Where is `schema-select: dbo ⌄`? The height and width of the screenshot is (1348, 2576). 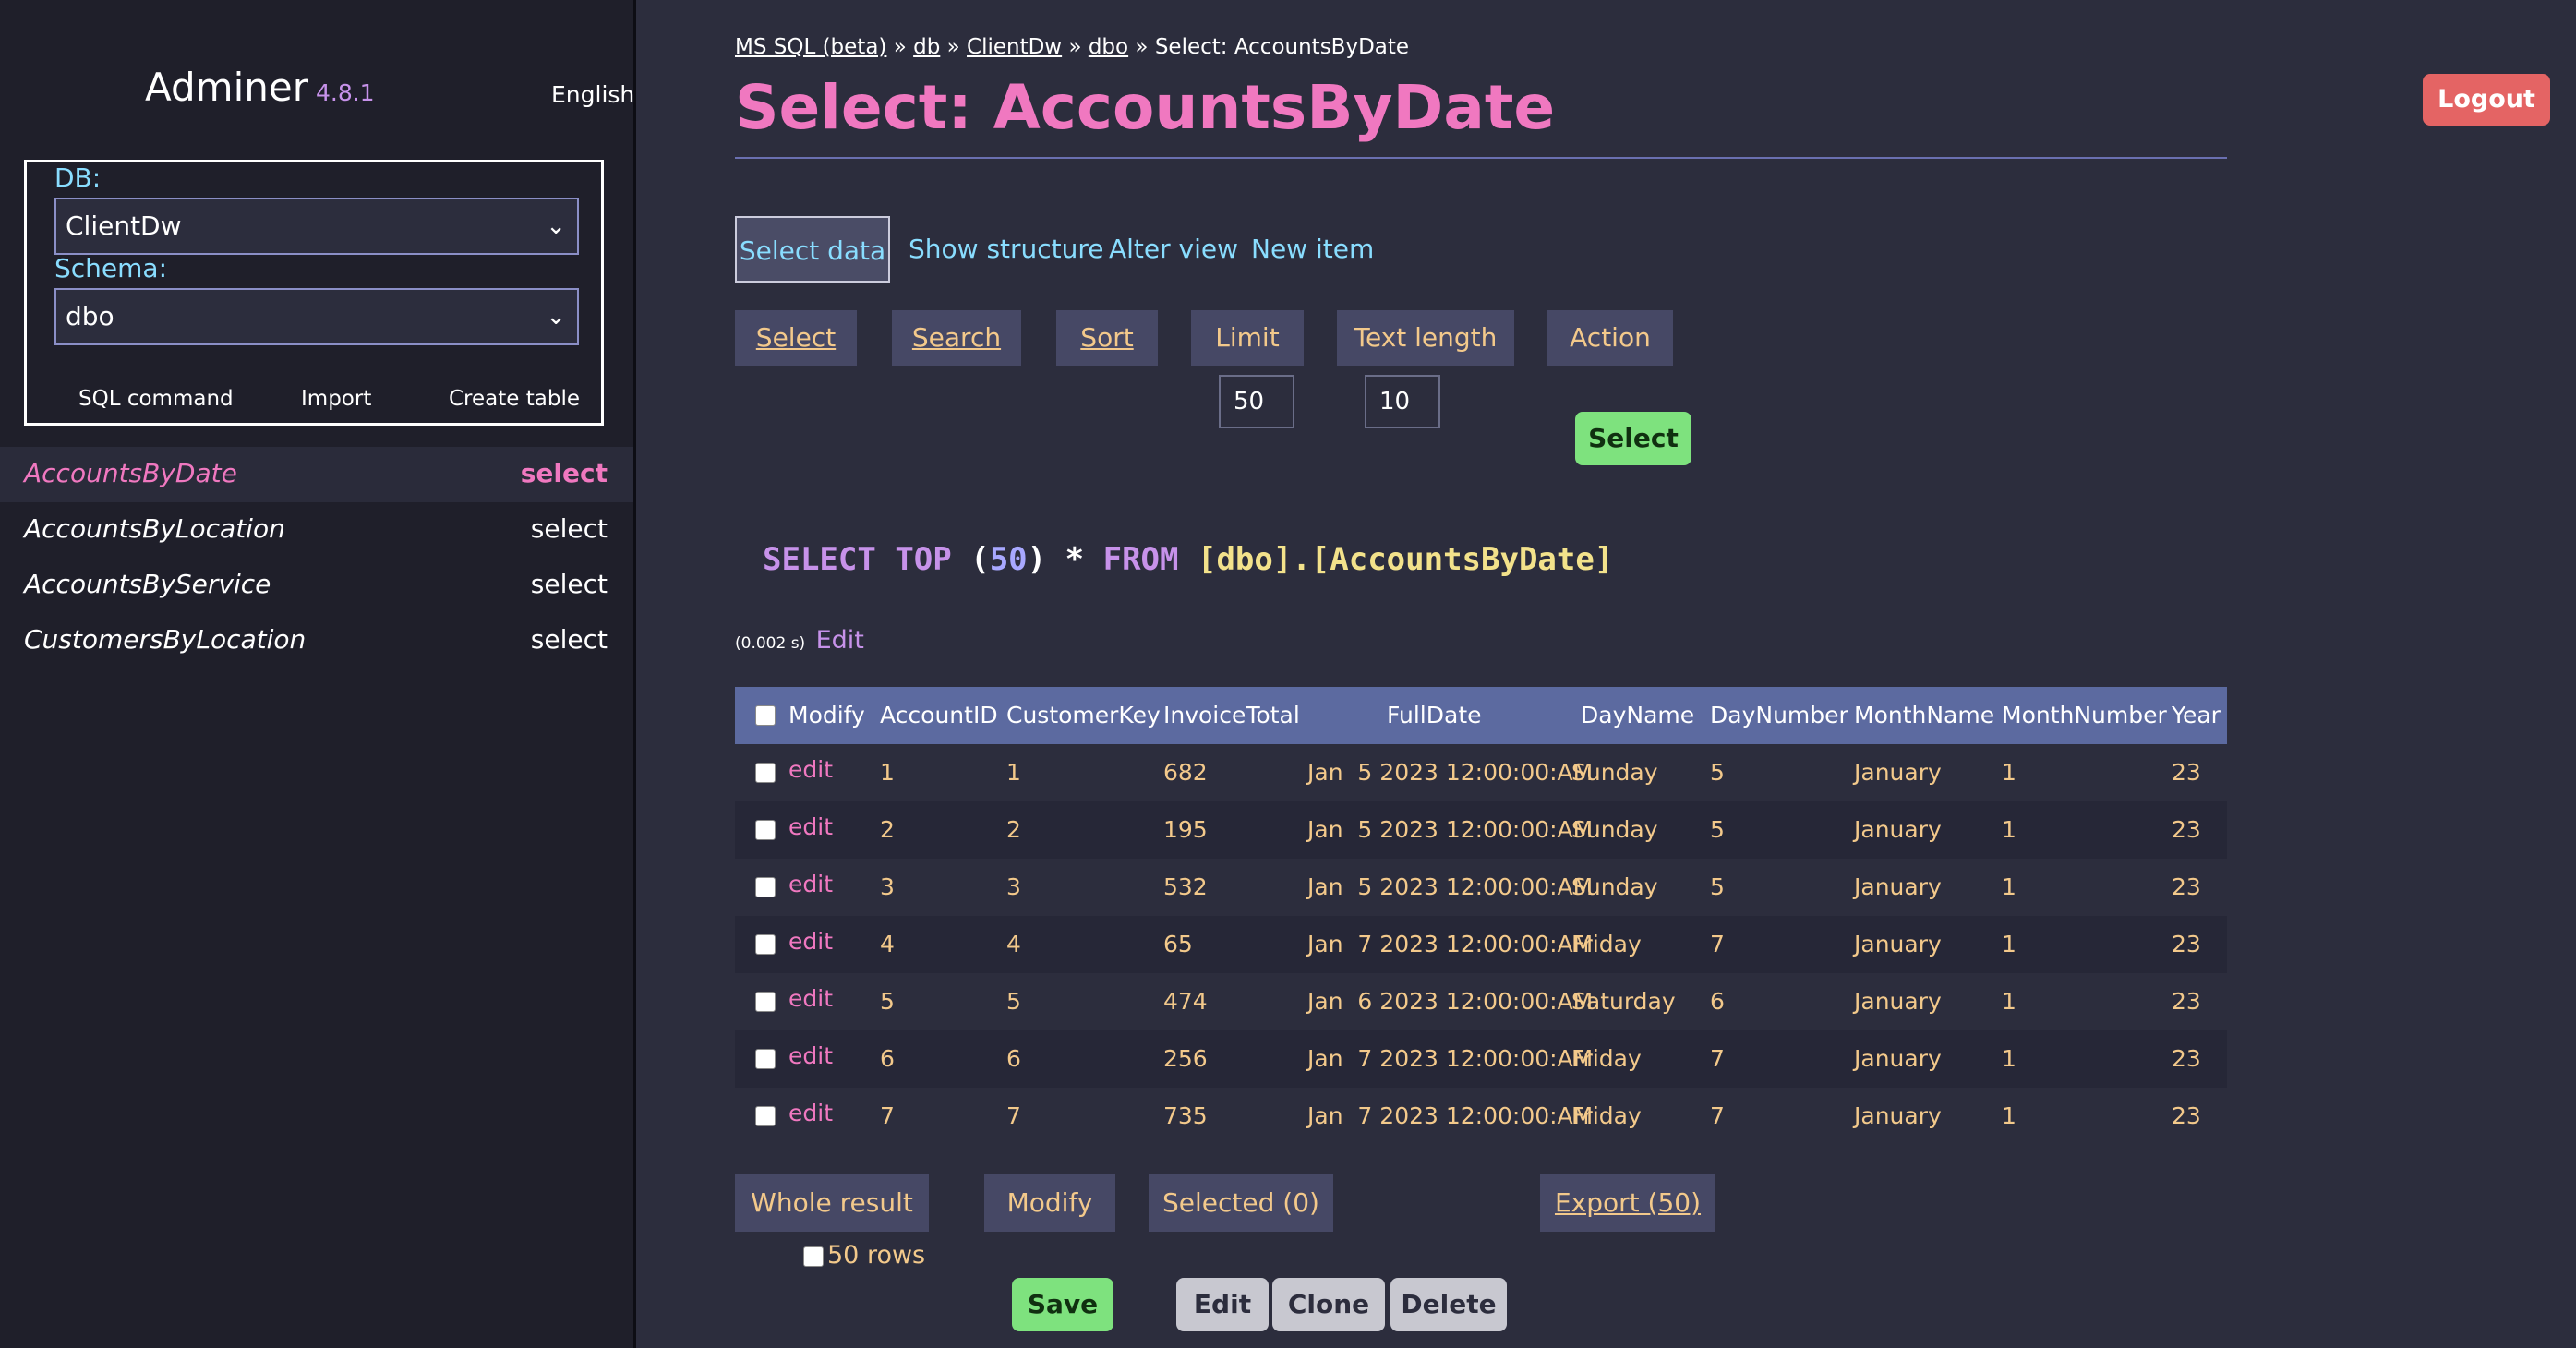
schema-select: dbo ⌄ is located at coordinates (316, 316).